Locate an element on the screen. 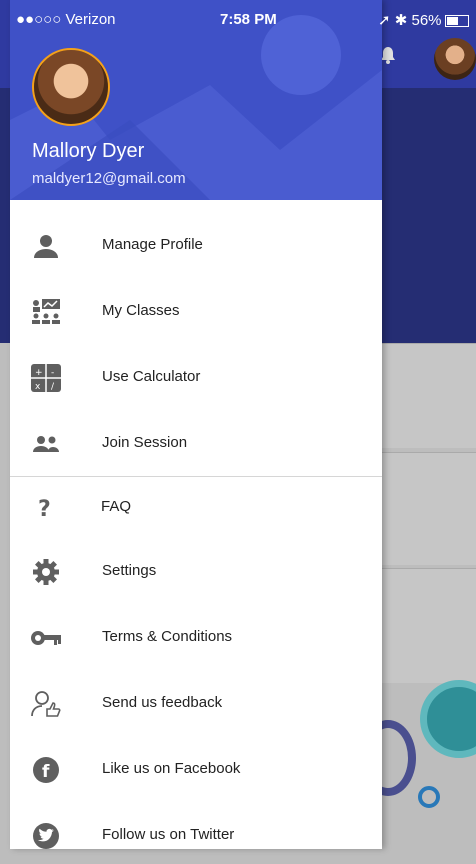 The width and height of the screenshot is (476, 864). menu-item-facebook: f Like us on Facebook is located at coordinates (196, 770).